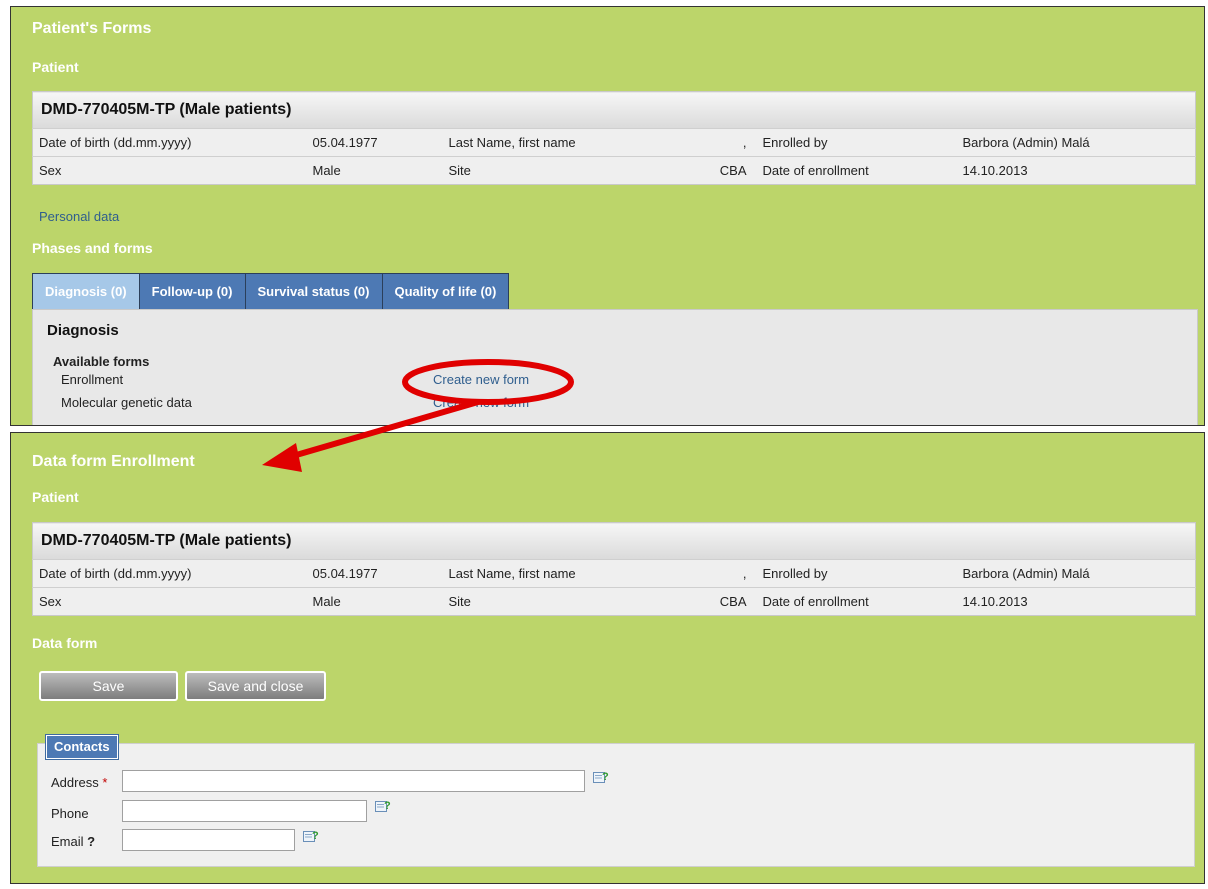  I want to click on personal-data-link: Personal data, so click(79, 216).